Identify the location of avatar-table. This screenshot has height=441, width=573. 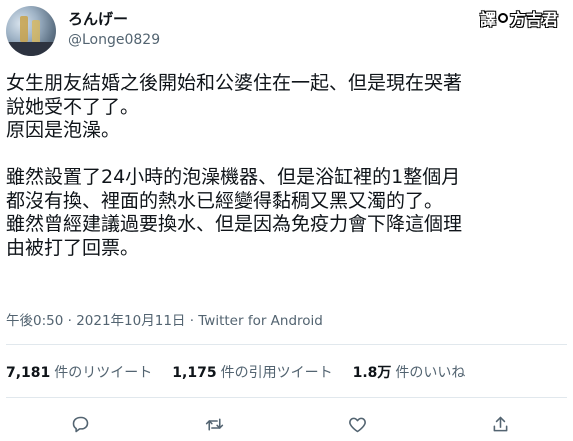
(31, 49).